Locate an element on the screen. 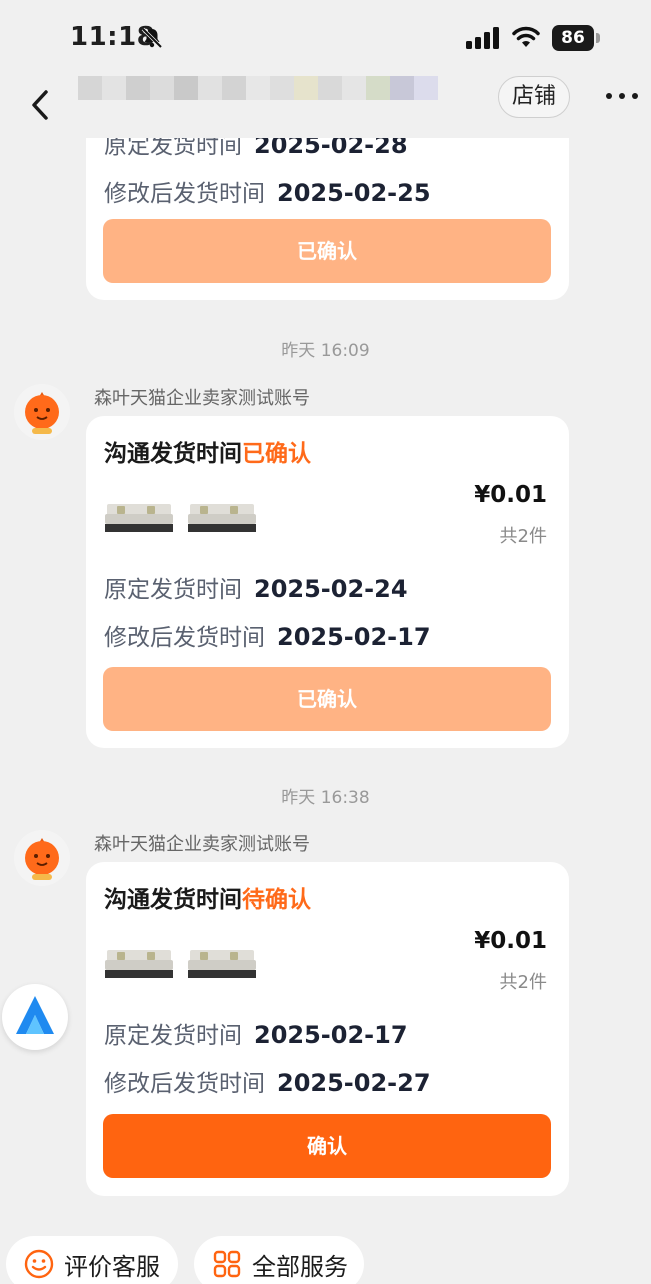  original-ship-row: 原定发货时间 2025-02-17 is located at coordinates (256, 1033).